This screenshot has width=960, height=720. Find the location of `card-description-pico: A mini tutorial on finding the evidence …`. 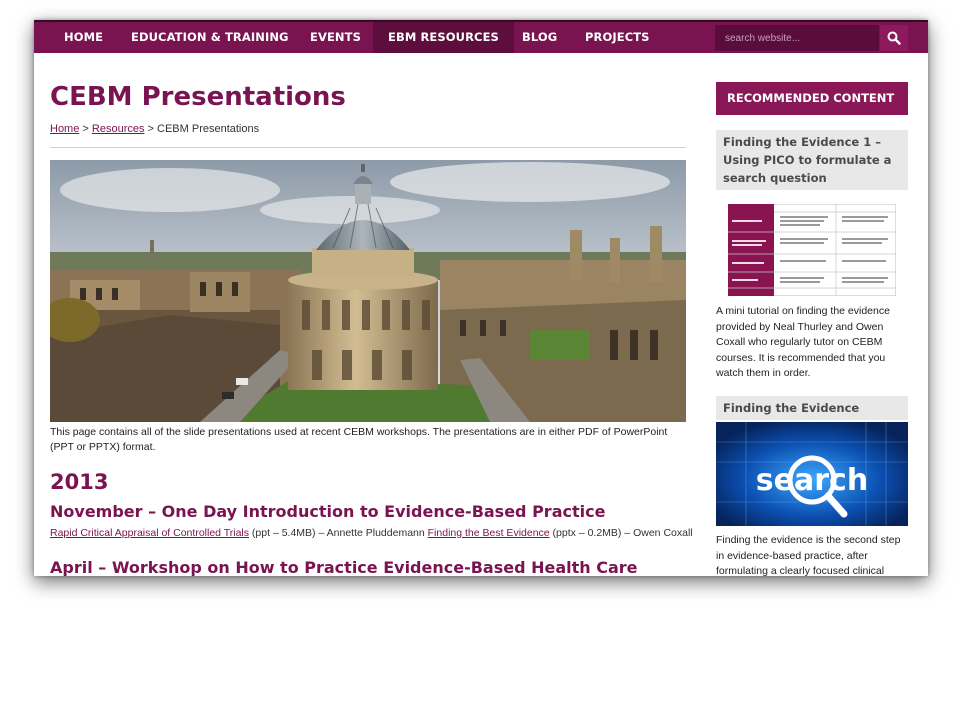

card-description-pico: A mini tutorial on finding the evidence … is located at coordinates (803, 342).